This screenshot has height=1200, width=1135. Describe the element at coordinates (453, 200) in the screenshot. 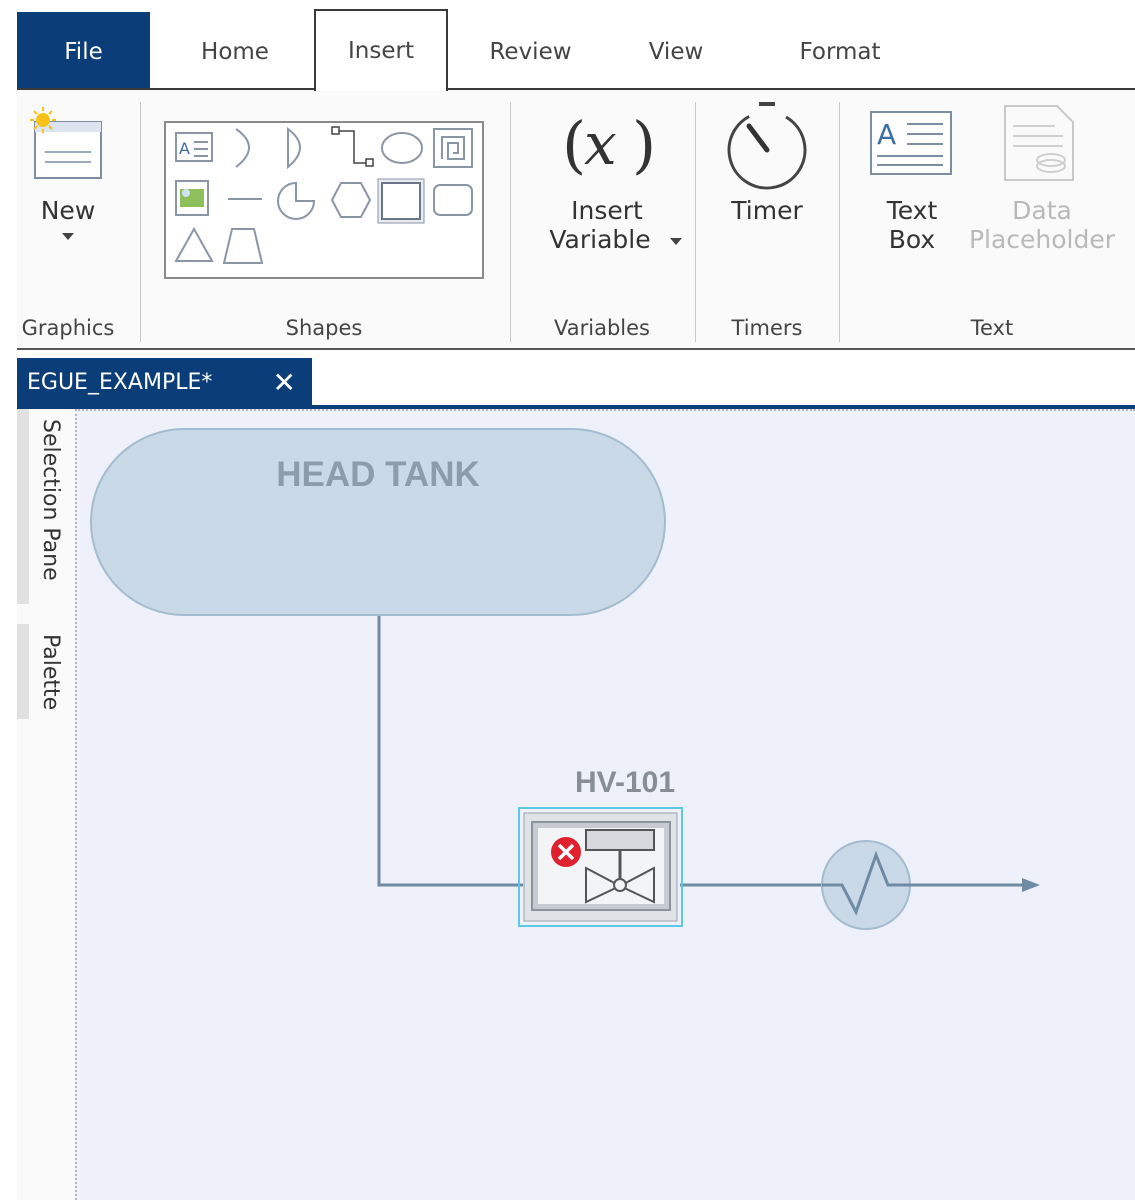

I see `rounded-rectangle-shape-icon` at that location.